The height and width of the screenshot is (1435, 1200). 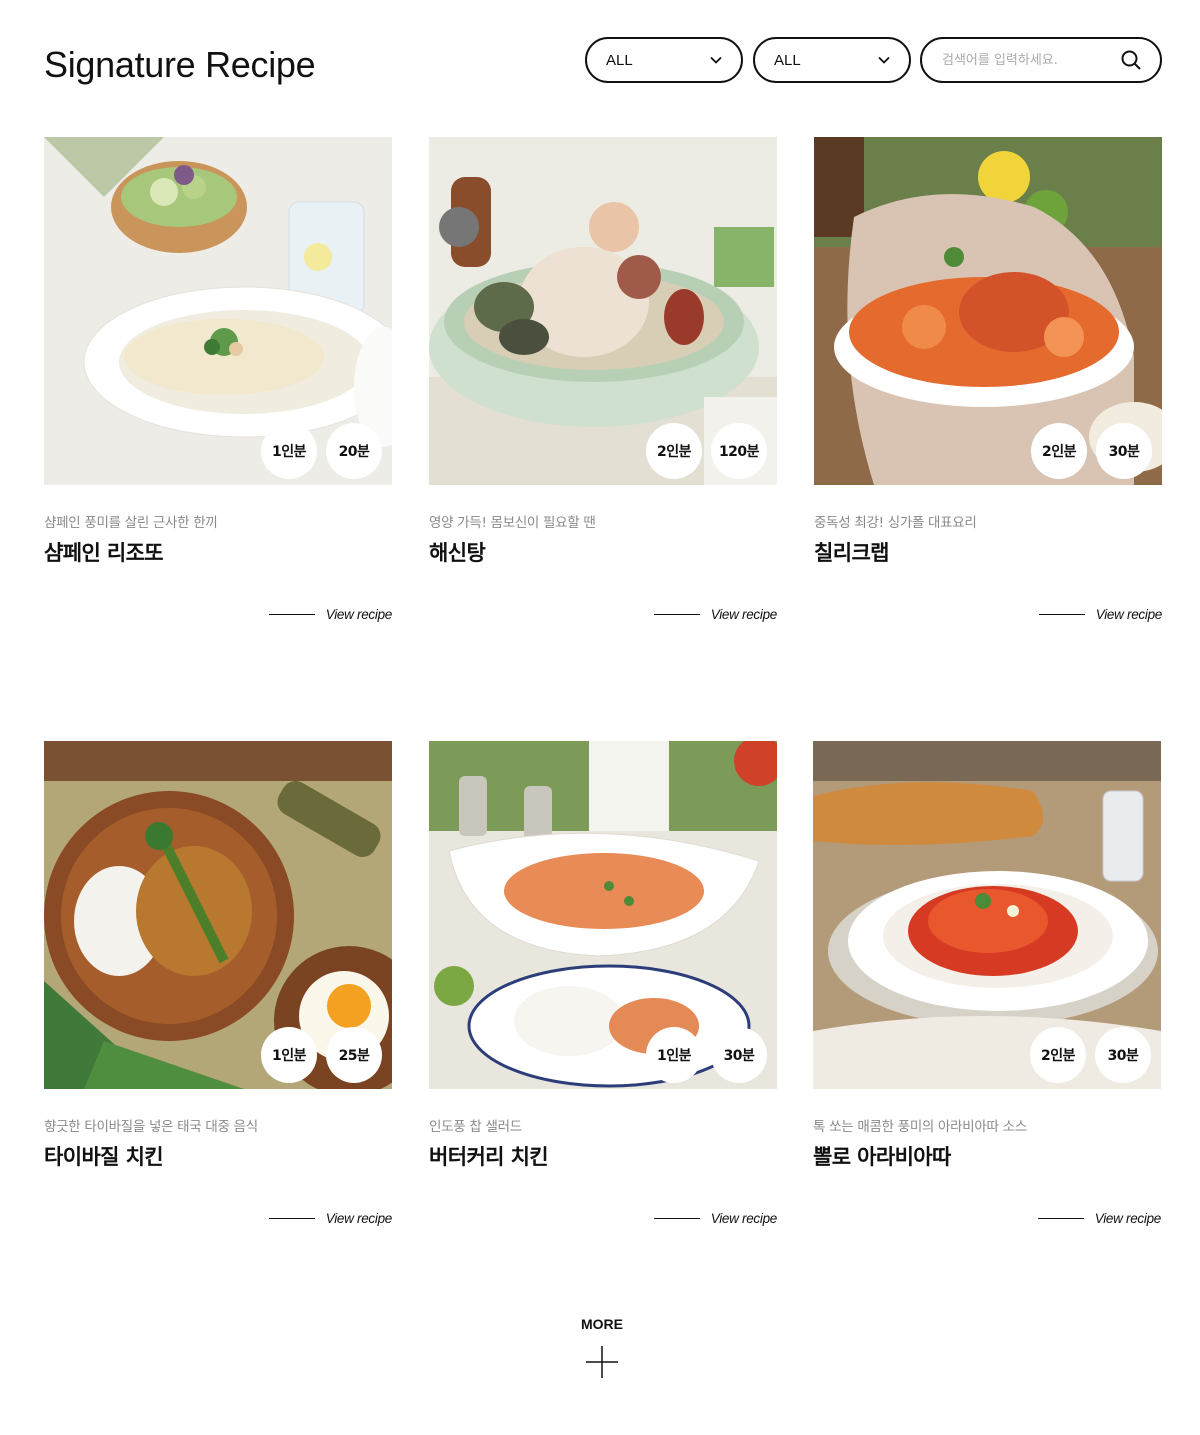 I want to click on recipe-title: 칠리크랩, so click(x=851, y=552).